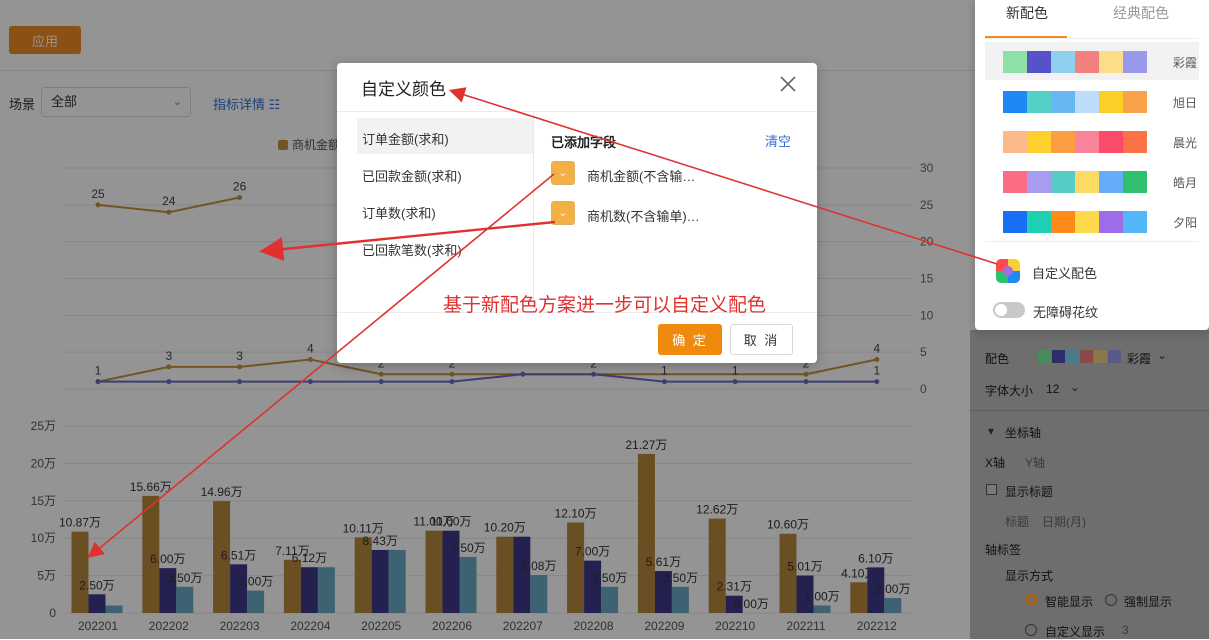 The height and width of the screenshot is (640, 1209). What do you see at coordinates (1029, 576) in the screenshot?
I see `display-mode-label: 显示方式` at bounding box center [1029, 576].